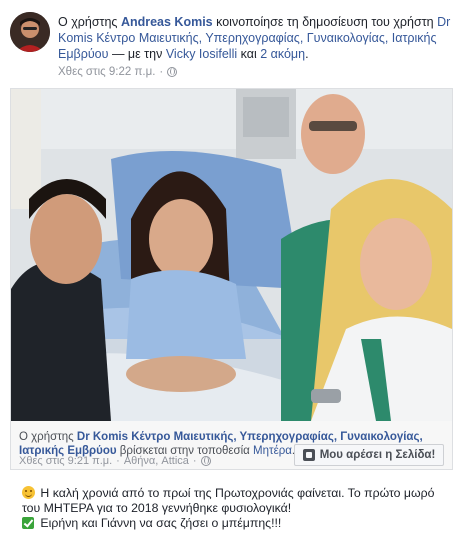 The height and width of the screenshot is (540, 463). What do you see at coordinates (272, 451) in the screenshot?
I see `shared-place-link: Μητέρα` at bounding box center [272, 451].